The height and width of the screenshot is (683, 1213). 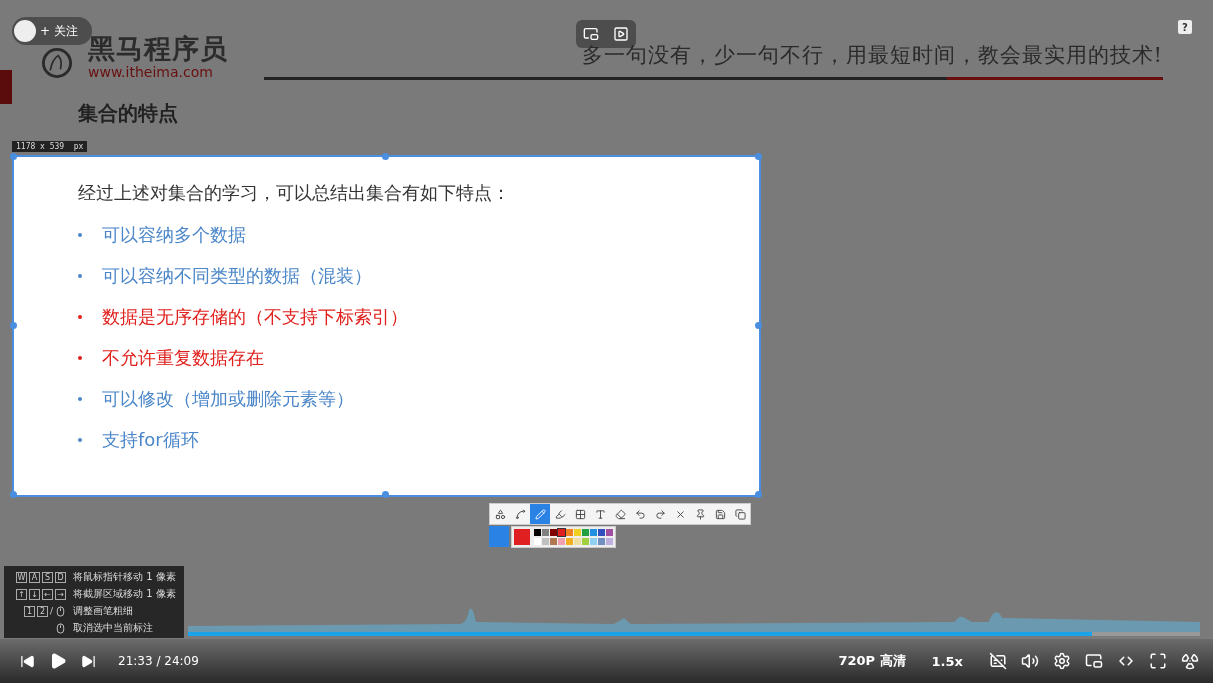 I want to click on picture-in-picture-button, so click(x=1094, y=661).